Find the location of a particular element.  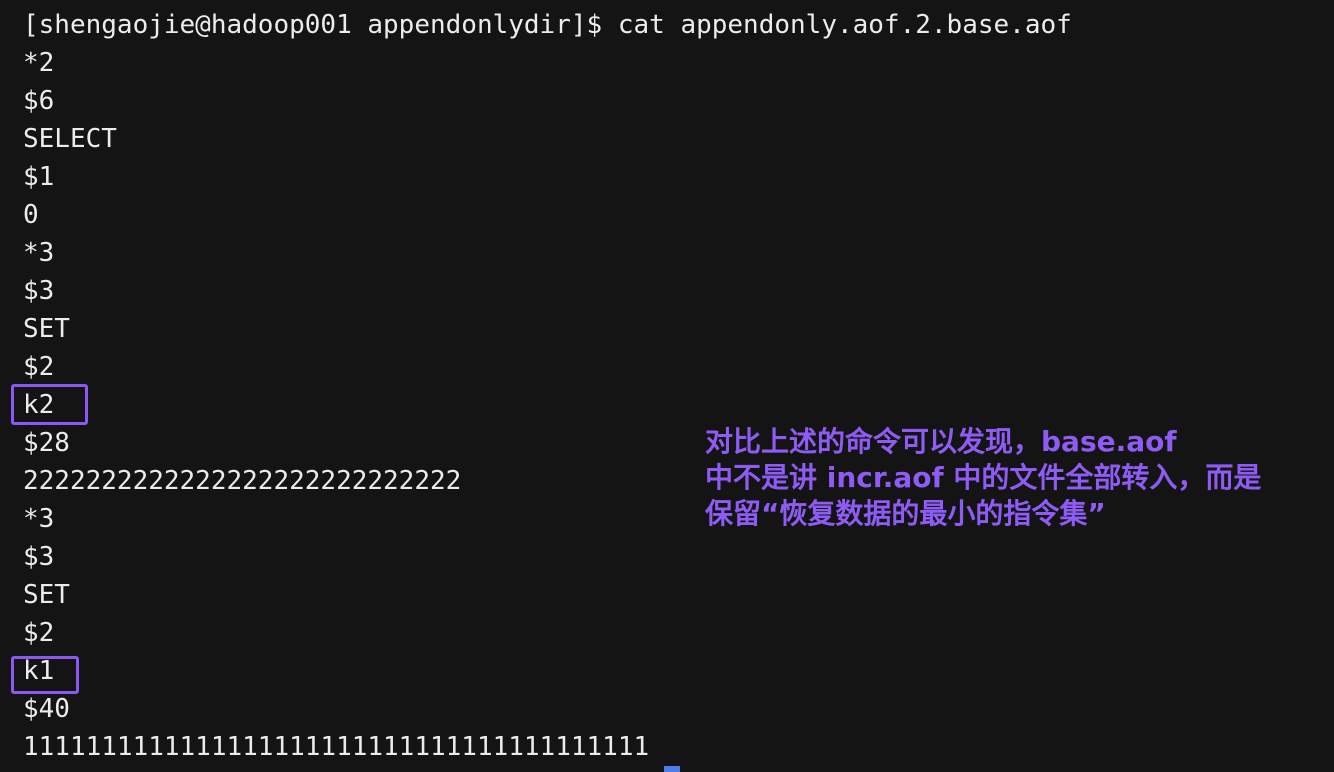

annotation-line: 中不是讲 incr.aof 中的文件全部转入，而是 is located at coordinates (983, 477).